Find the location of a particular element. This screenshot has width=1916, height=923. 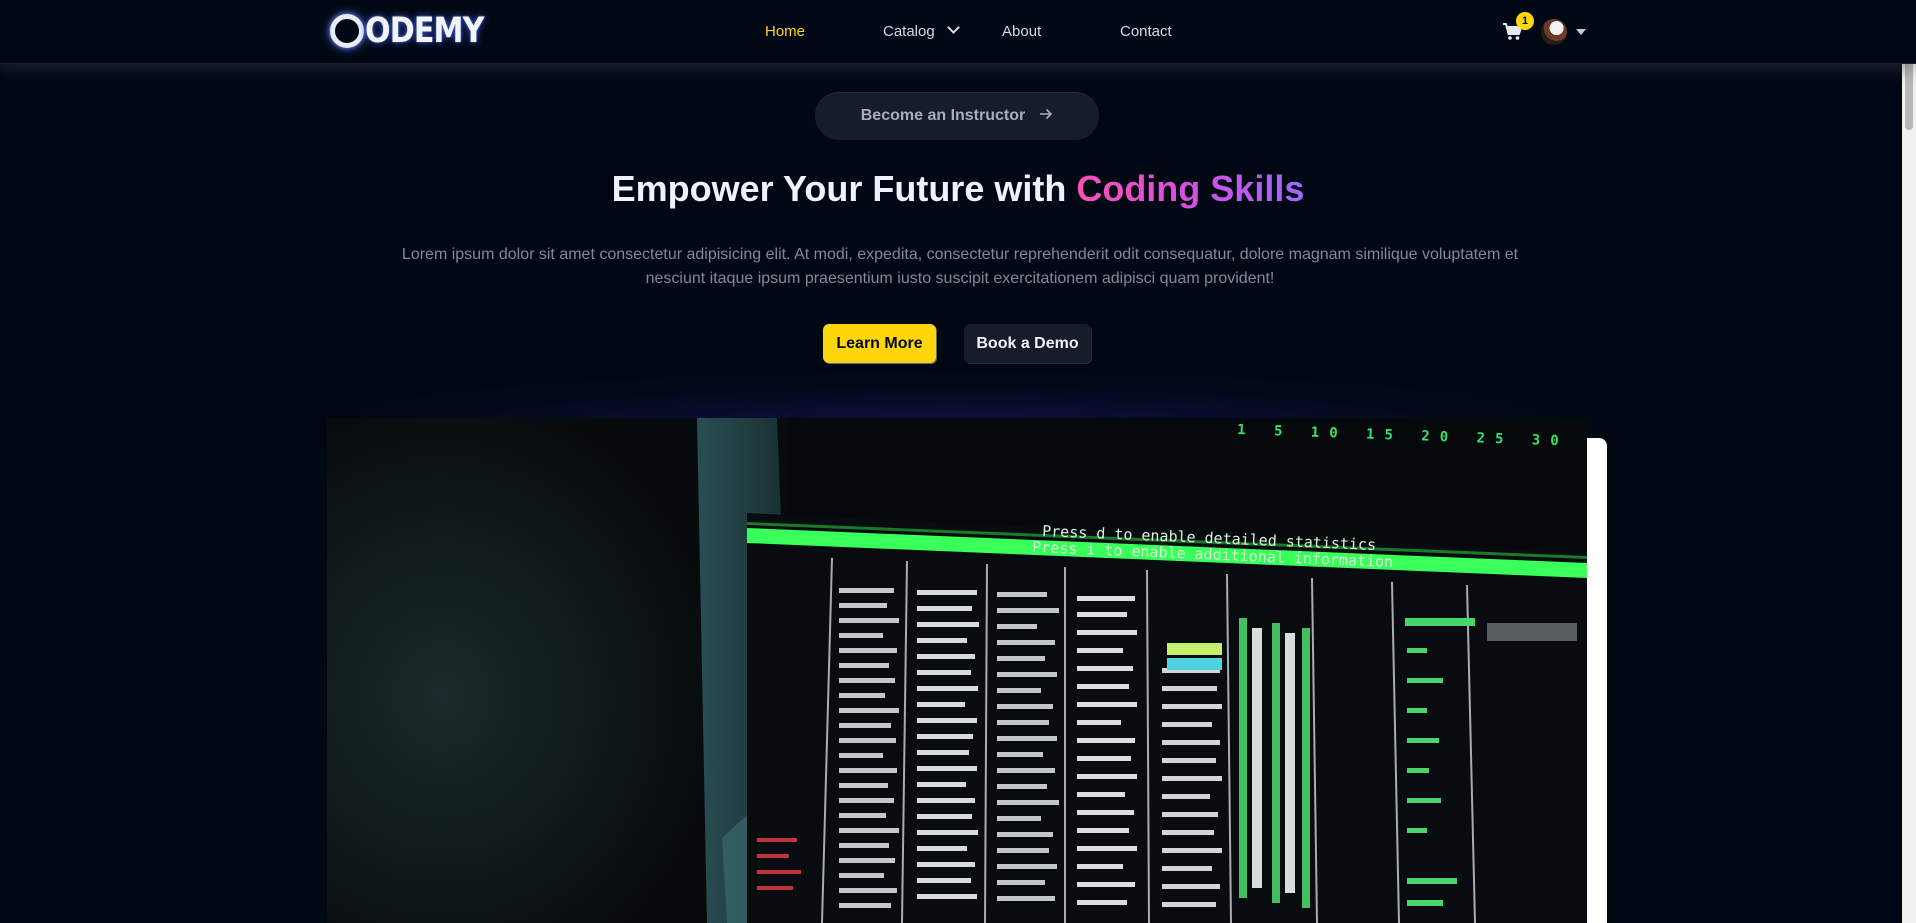

hero-headline: Empower Your Future with Coding Skills is located at coordinates (958, 189).